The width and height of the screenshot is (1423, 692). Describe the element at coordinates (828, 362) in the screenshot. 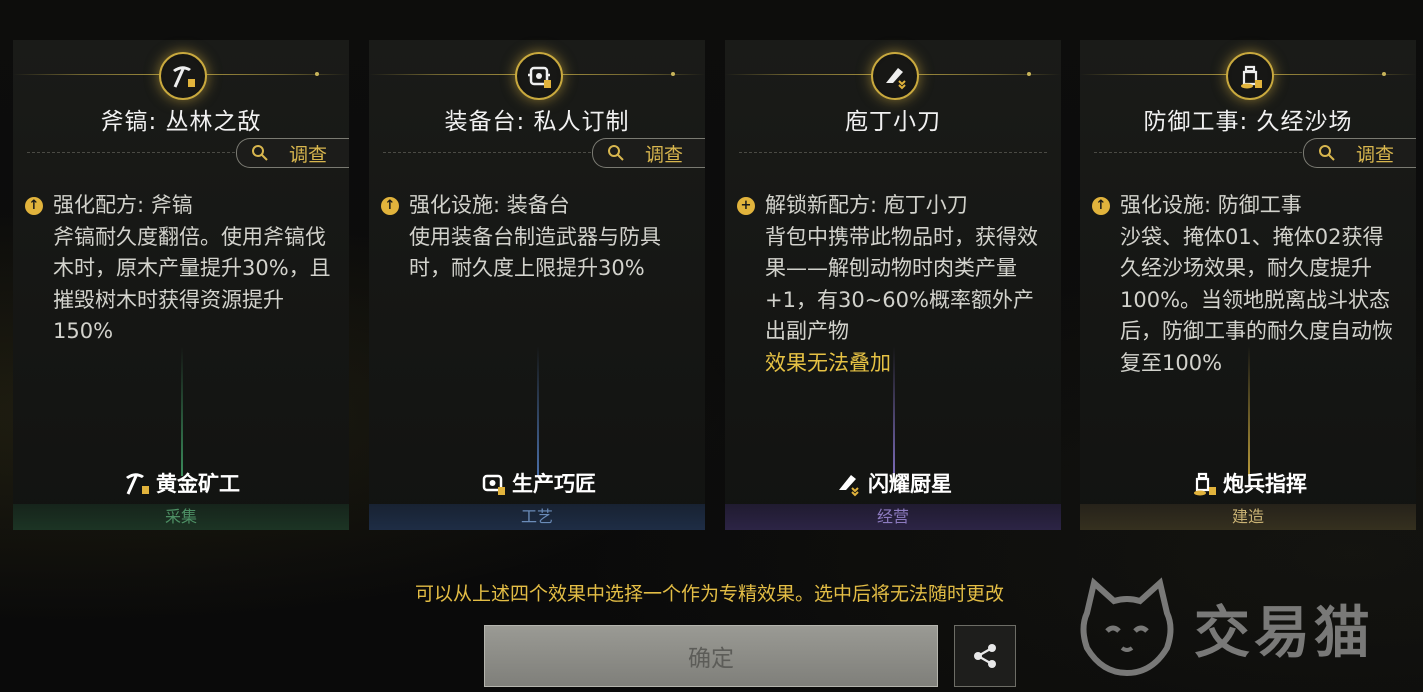

I see `effect-warning: 效果无法叠加` at that location.